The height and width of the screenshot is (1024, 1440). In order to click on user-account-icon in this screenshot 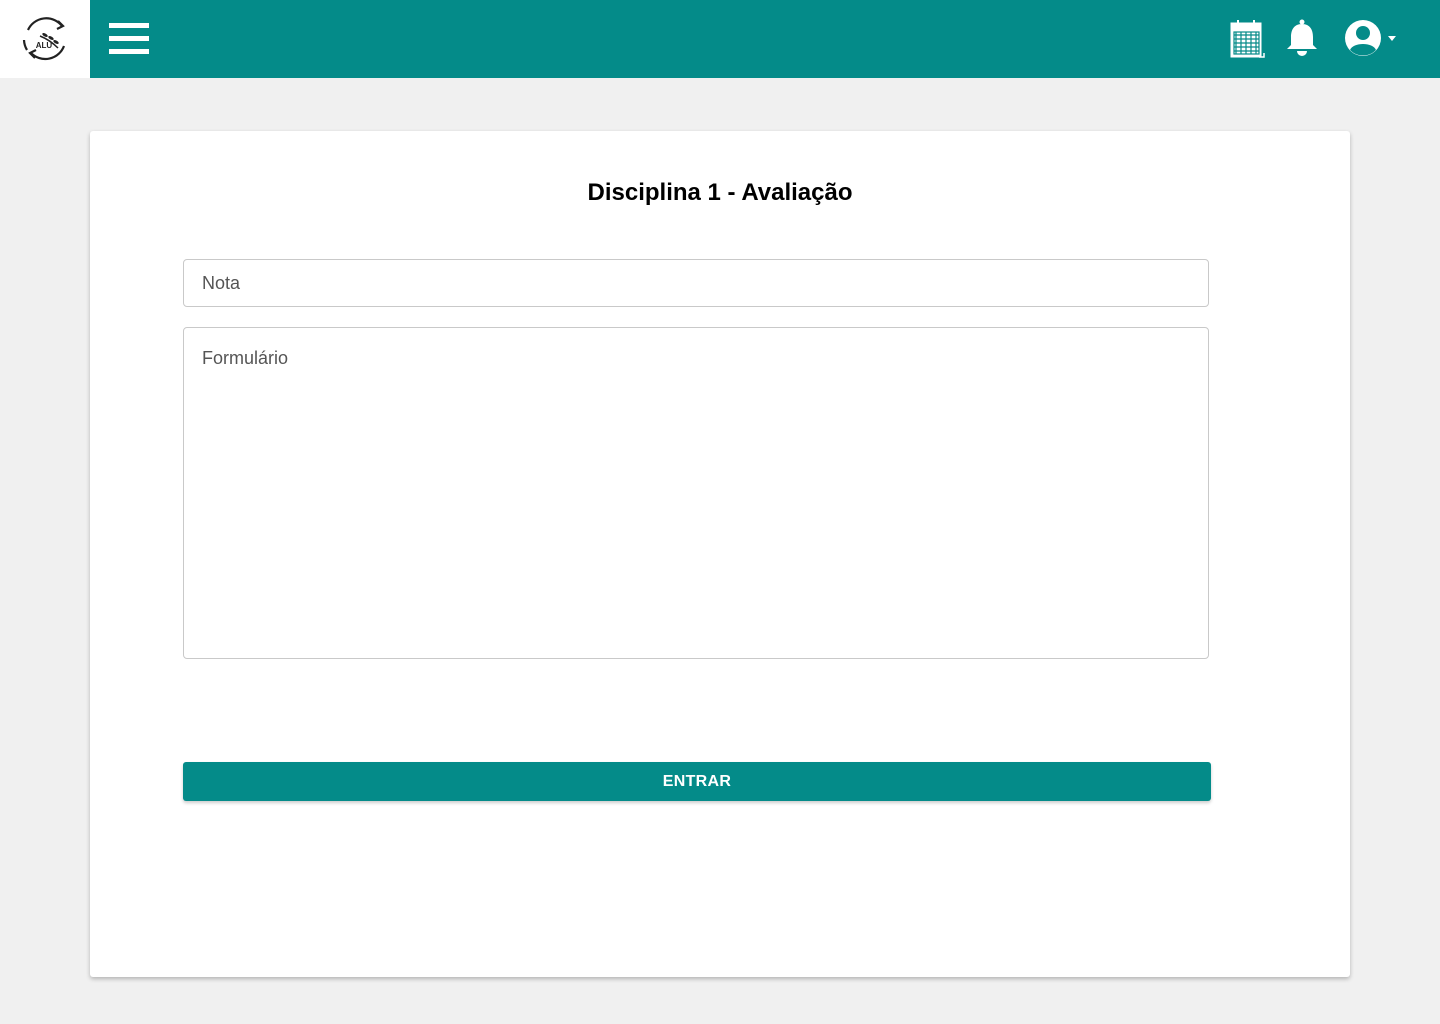, I will do `click(1370, 38)`.